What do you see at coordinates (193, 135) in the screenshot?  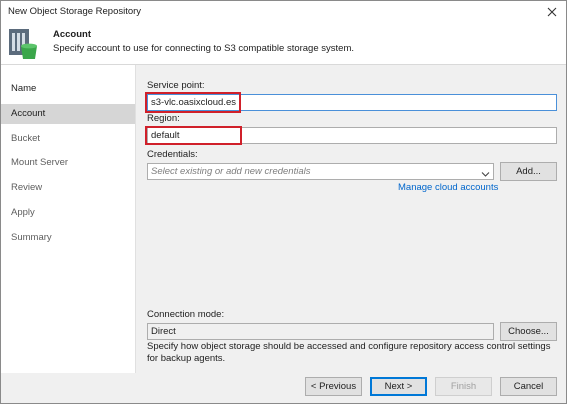 I see `region-highlight` at bounding box center [193, 135].